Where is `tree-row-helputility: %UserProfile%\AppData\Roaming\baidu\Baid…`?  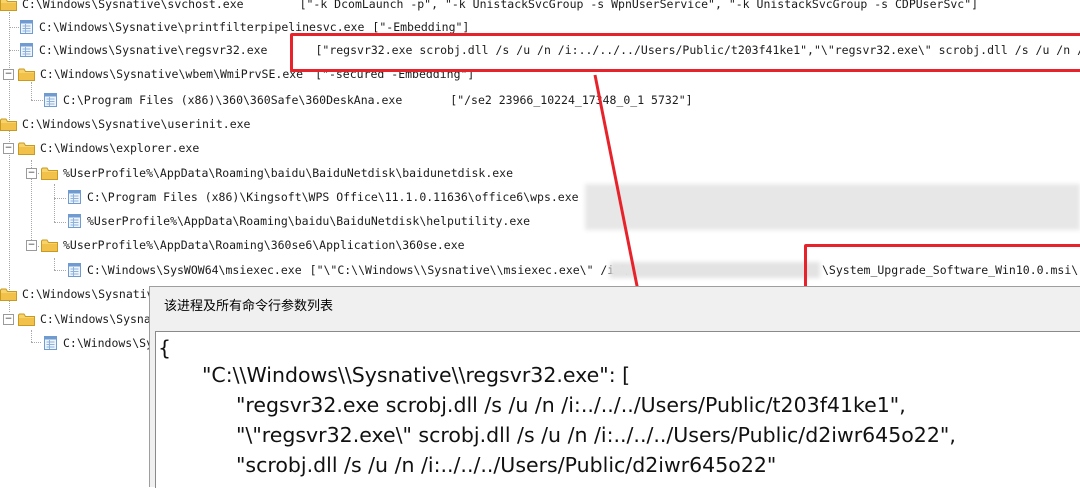 tree-row-helputility: %UserProfile%\AppData\Roaming\baidu\Baid… is located at coordinates (299, 221).